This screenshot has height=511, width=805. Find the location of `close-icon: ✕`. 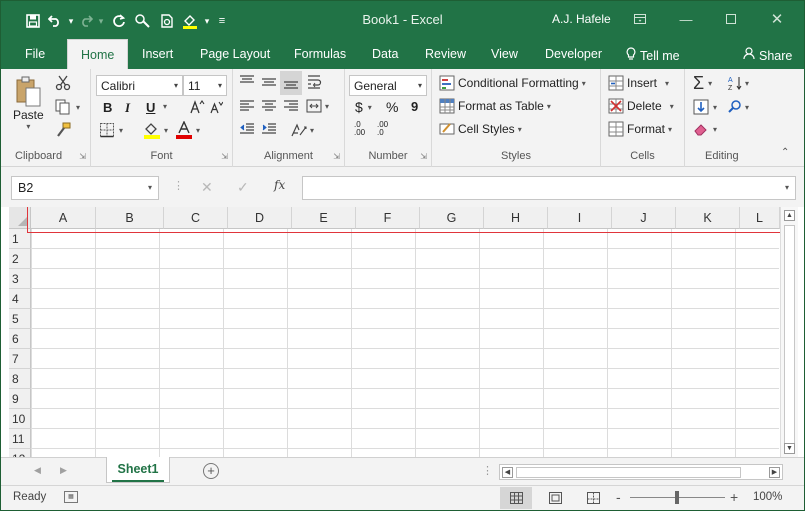

close-icon: ✕ is located at coordinates (777, 19).